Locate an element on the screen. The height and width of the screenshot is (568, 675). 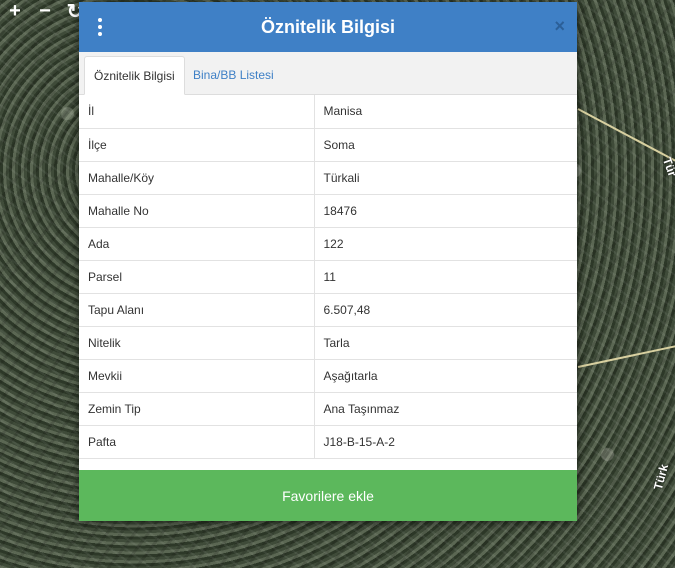
menu-icon is located at coordinates (100, 27).